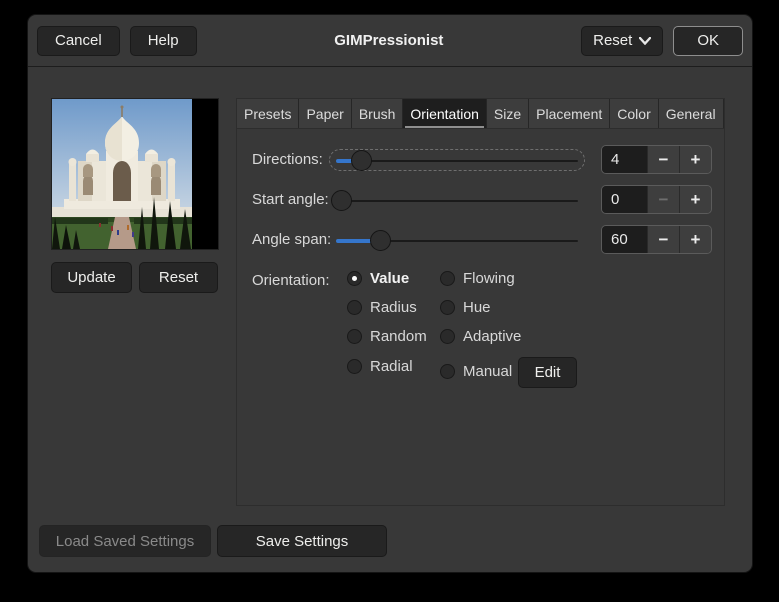  Describe the element at coordinates (291, 280) in the screenshot. I see `orientation-label: Orientation:` at that location.